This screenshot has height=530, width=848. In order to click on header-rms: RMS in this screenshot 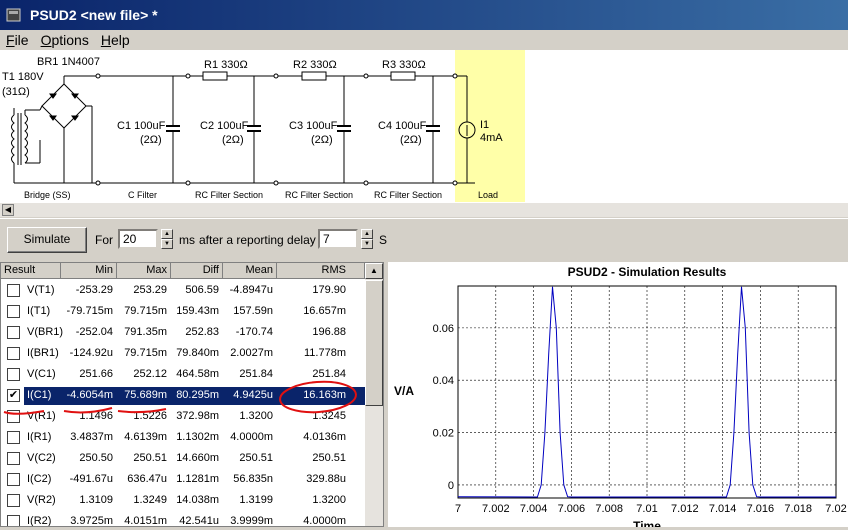, I will do `click(321, 271)`.